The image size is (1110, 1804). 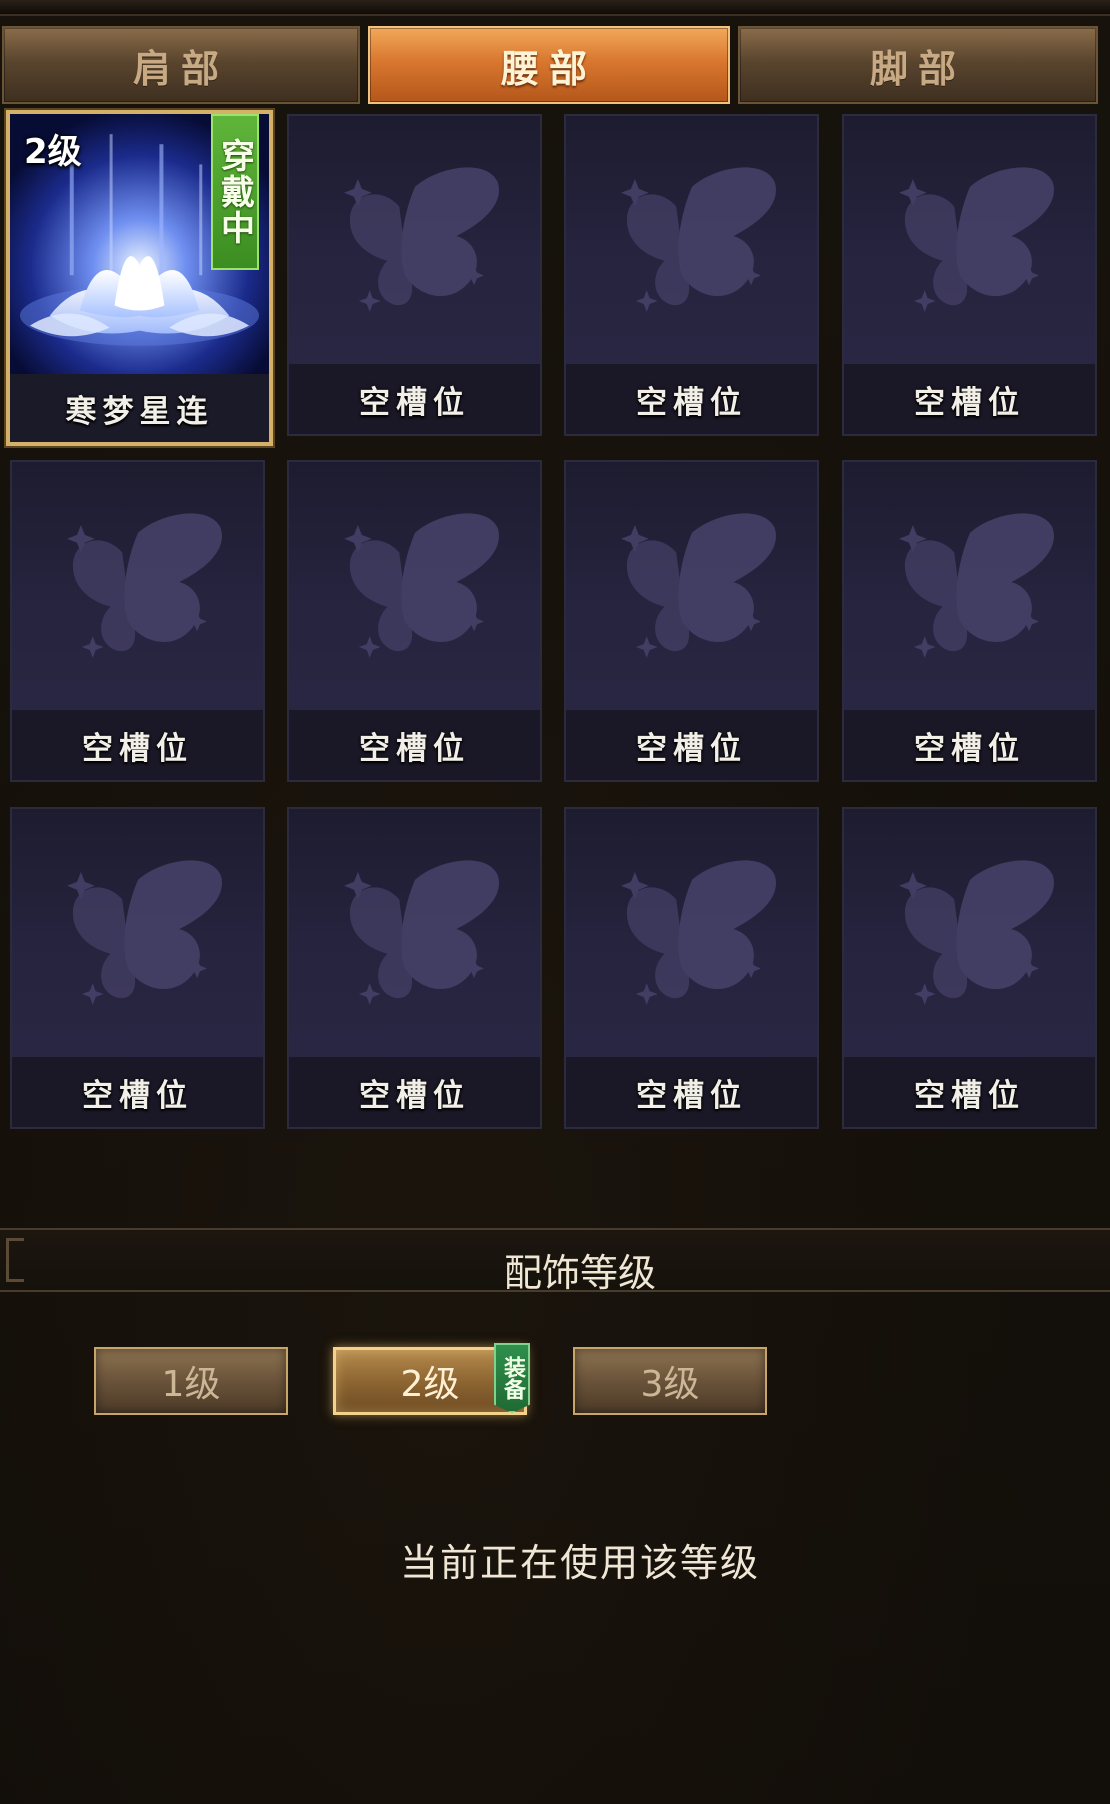 I want to click on tab-shoulder: 肩部, so click(x=181, y=65).